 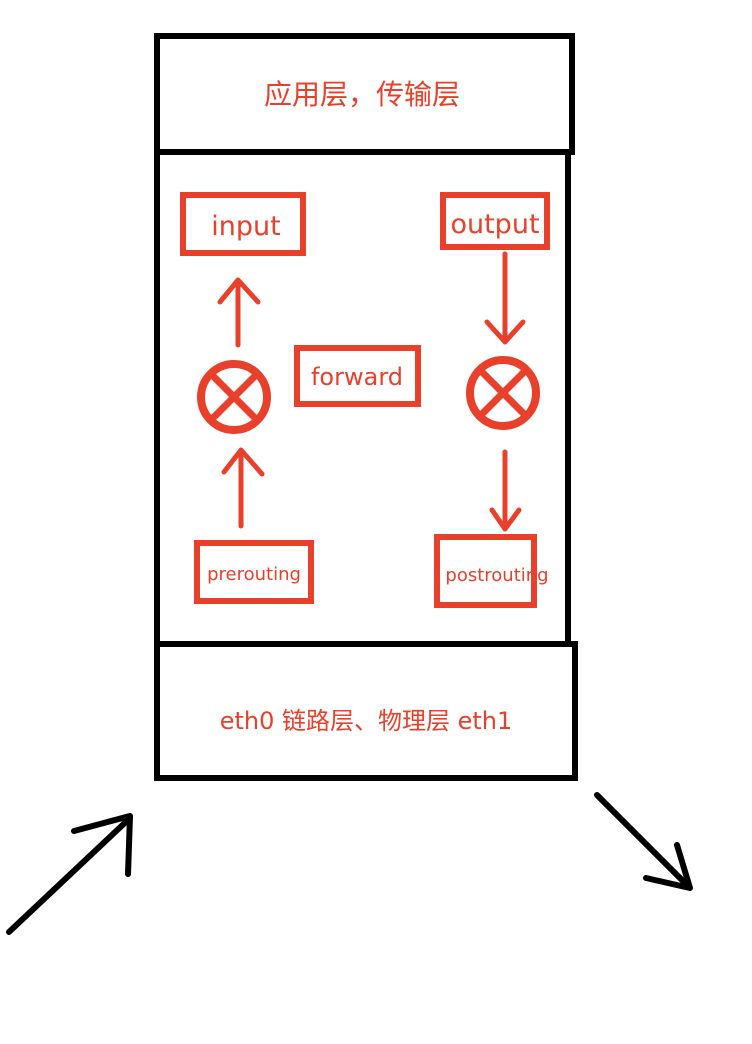 What do you see at coordinates (505, 298) in the screenshot?
I see `arrow-output-to-decision` at bounding box center [505, 298].